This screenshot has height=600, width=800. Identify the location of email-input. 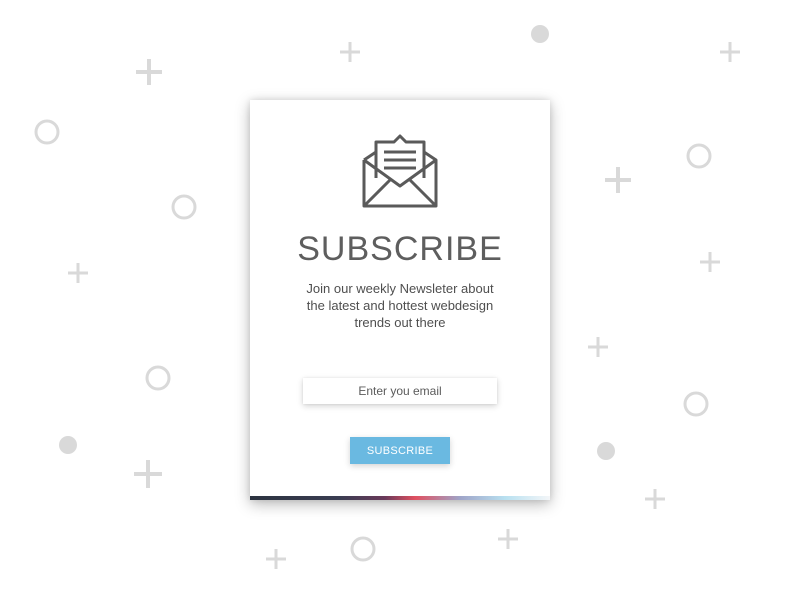
(400, 391).